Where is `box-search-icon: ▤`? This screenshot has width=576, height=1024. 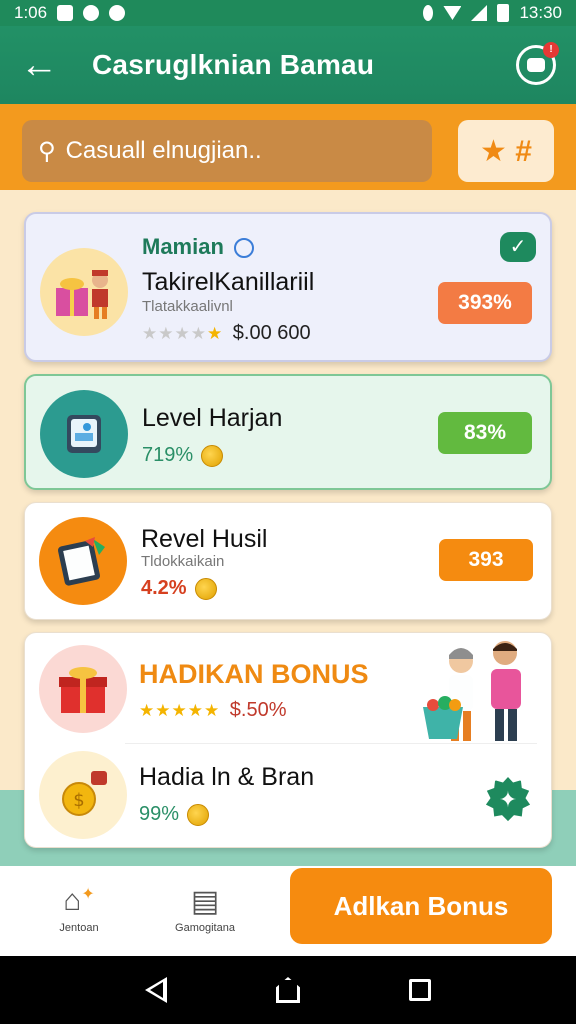 box-search-icon: ▤ is located at coordinates (205, 901).